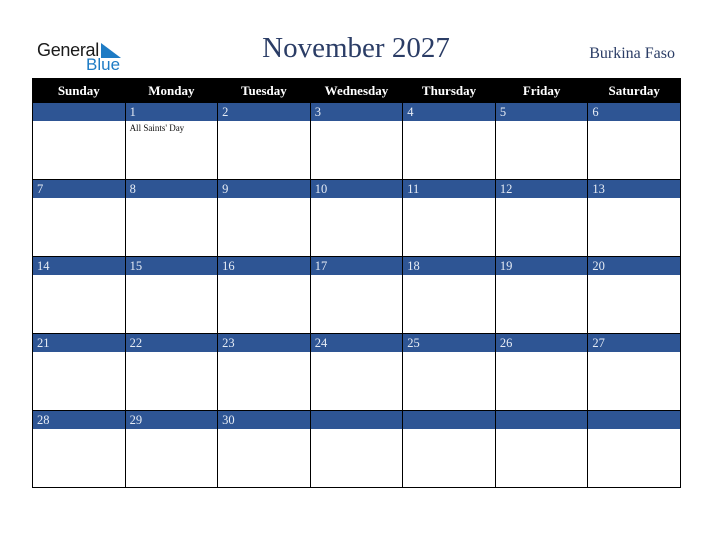  What do you see at coordinates (356, 112) in the screenshot?
I see `day-number: 3` at bounding box center [356, 112].